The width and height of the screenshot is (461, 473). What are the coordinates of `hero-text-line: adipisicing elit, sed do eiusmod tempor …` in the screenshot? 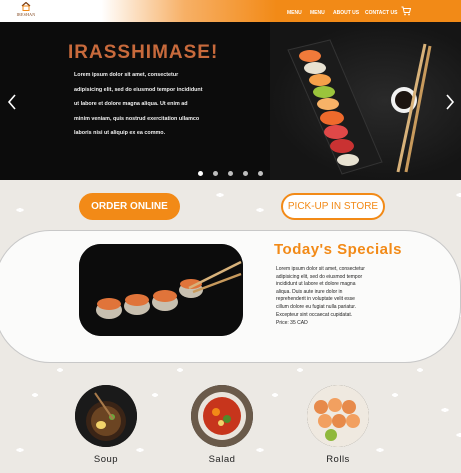 It's located at (138, 89).